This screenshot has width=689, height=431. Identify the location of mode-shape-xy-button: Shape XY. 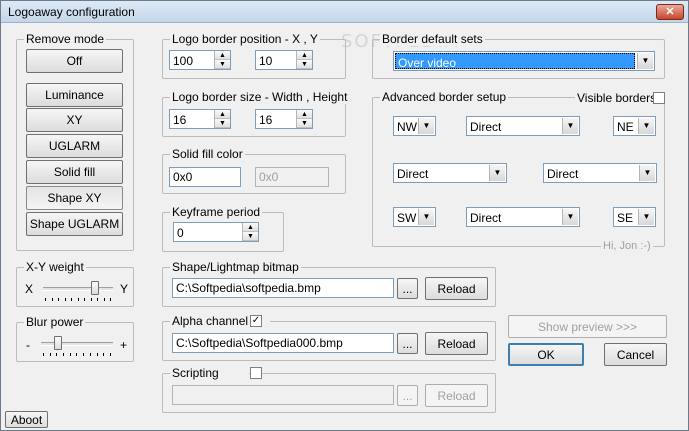
(74, 198).